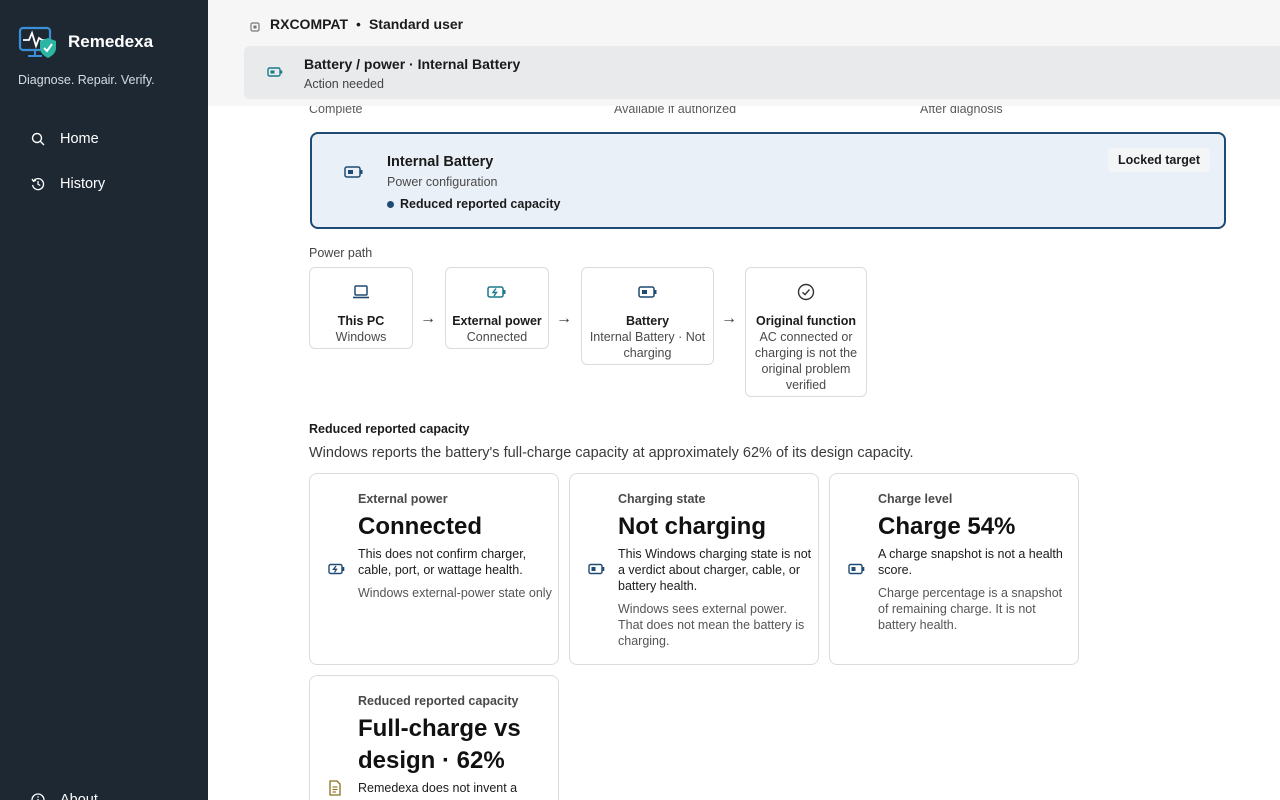 The height and width of the screenshot is (800, 1280). Describe the element at coordinates (647, 321) in the screenshot. I see `power-node-title: Battery` at that location.